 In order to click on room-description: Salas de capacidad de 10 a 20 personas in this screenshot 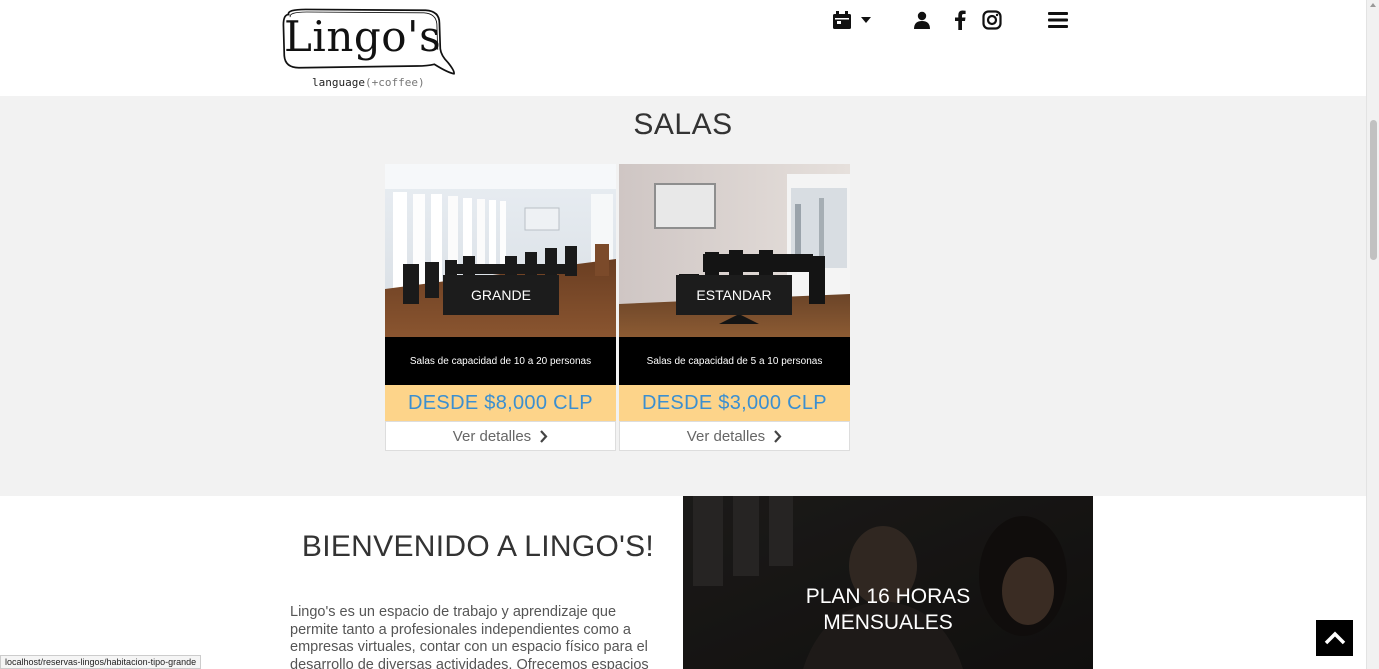, I will do `click(500, 361)`.